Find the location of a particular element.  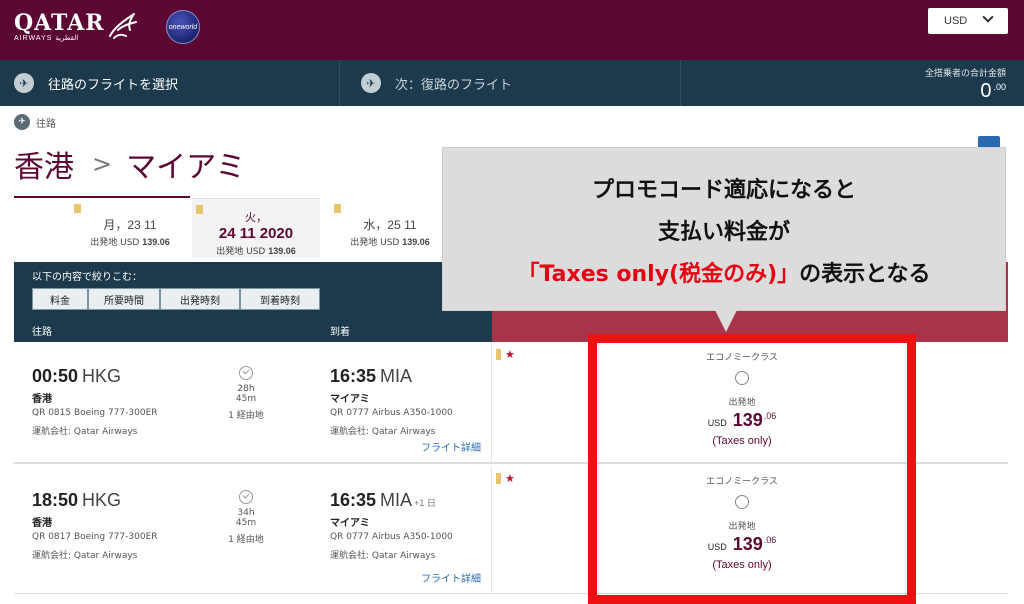

duration-text: 28h 45m is located at coordinates (246, 394).